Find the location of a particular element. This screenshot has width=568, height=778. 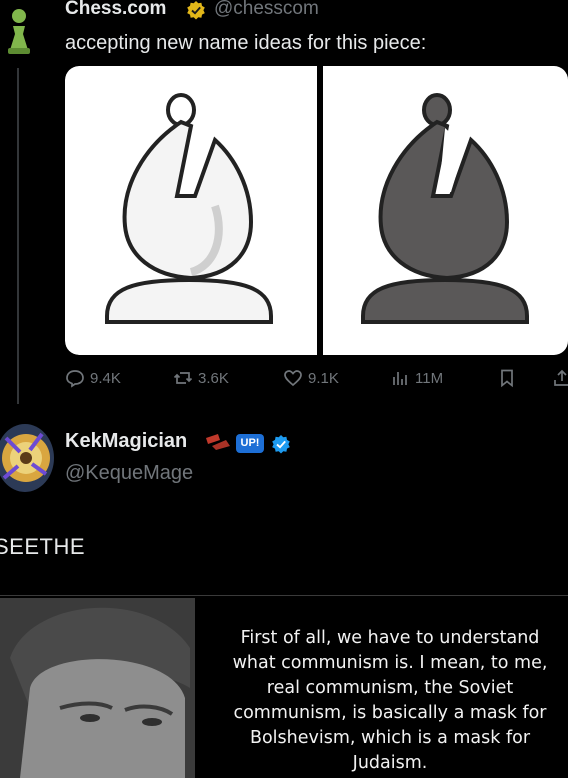

gold-verified-icon is located at coordinates (196, 10).